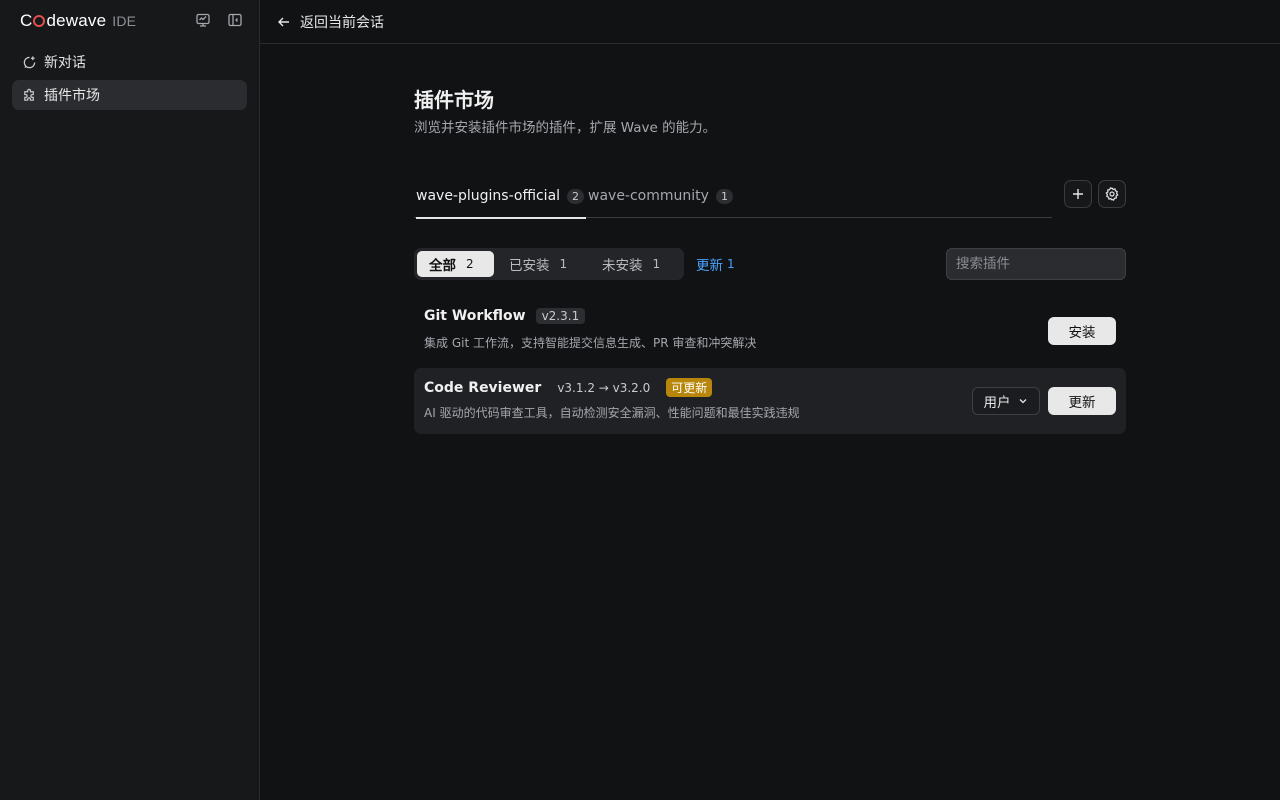 The image size is (1280, 800). What do you see at coordinates (689, 387) in the screenshot?
I see `update-available-badge: 可更新` at bounding box center [689, 387].